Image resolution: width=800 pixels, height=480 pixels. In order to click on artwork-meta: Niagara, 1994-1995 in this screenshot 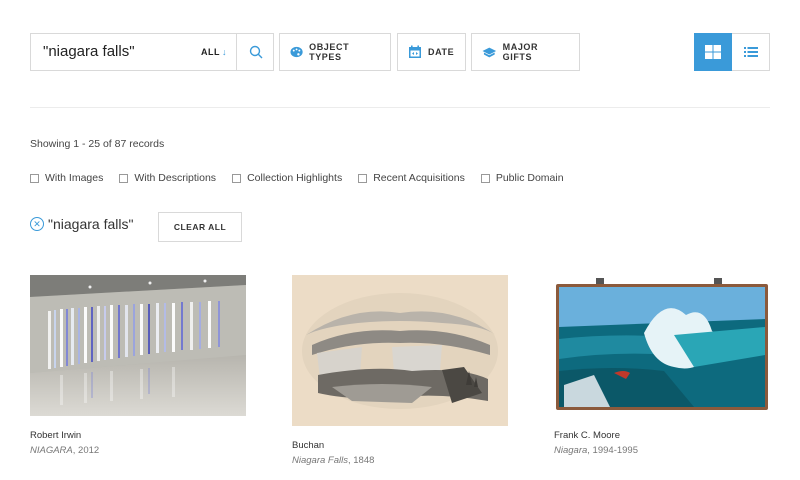, I will do `click(596, 450)`.